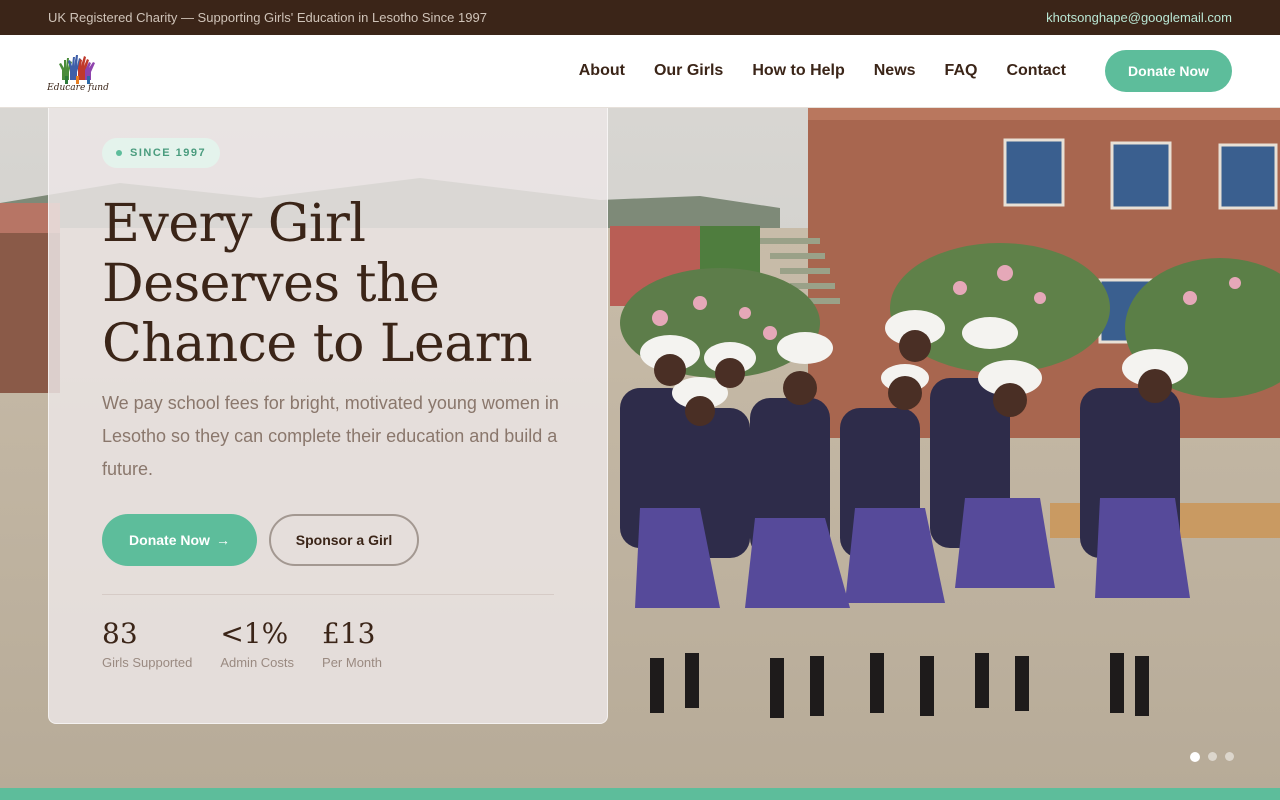  What do you see at coordinates (317, 344) in the screenshot?
I see `headline-line-3: Chance to Learn` at bounding box center [317, 344].